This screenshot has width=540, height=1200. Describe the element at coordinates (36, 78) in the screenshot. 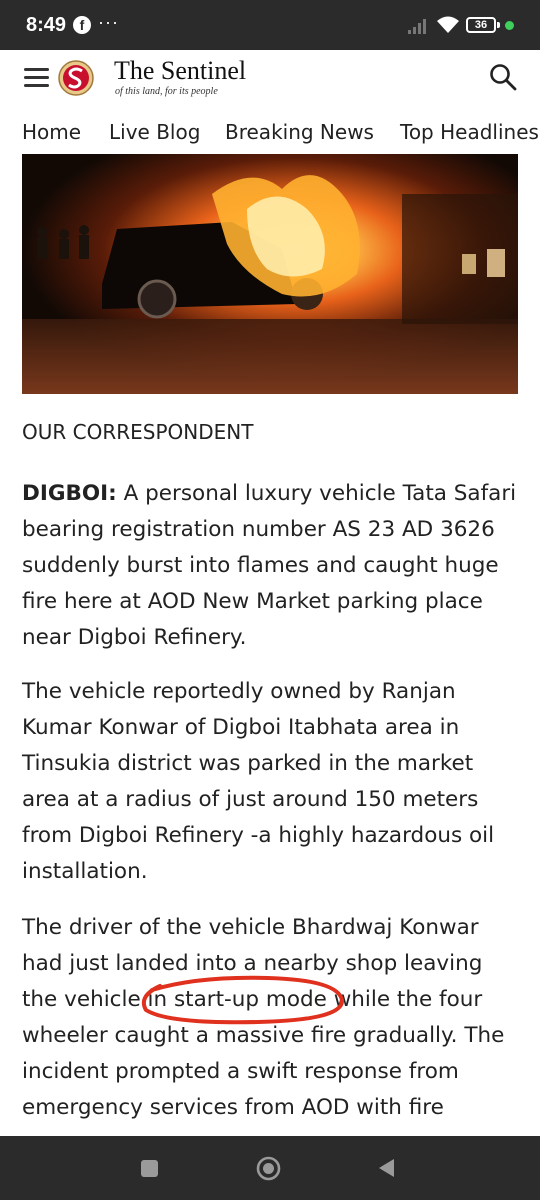

I see `menu-icon` at that location.